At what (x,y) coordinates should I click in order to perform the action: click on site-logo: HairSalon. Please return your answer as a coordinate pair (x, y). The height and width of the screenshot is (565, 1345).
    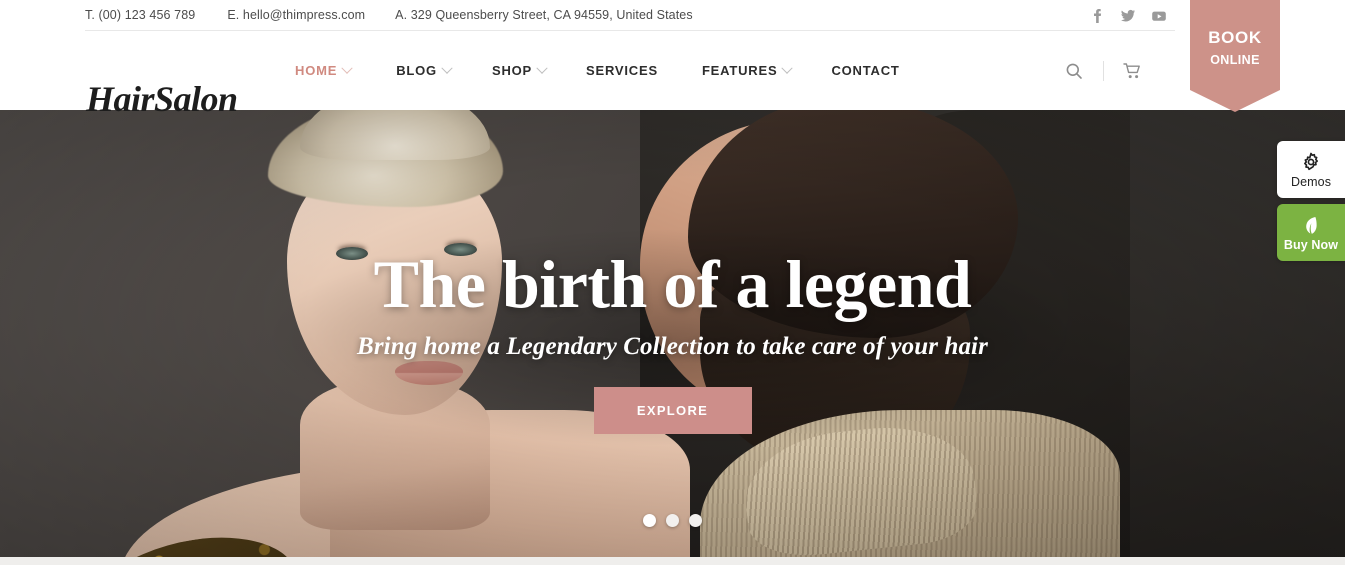
    Looking at the image, I should click on (162, 99).